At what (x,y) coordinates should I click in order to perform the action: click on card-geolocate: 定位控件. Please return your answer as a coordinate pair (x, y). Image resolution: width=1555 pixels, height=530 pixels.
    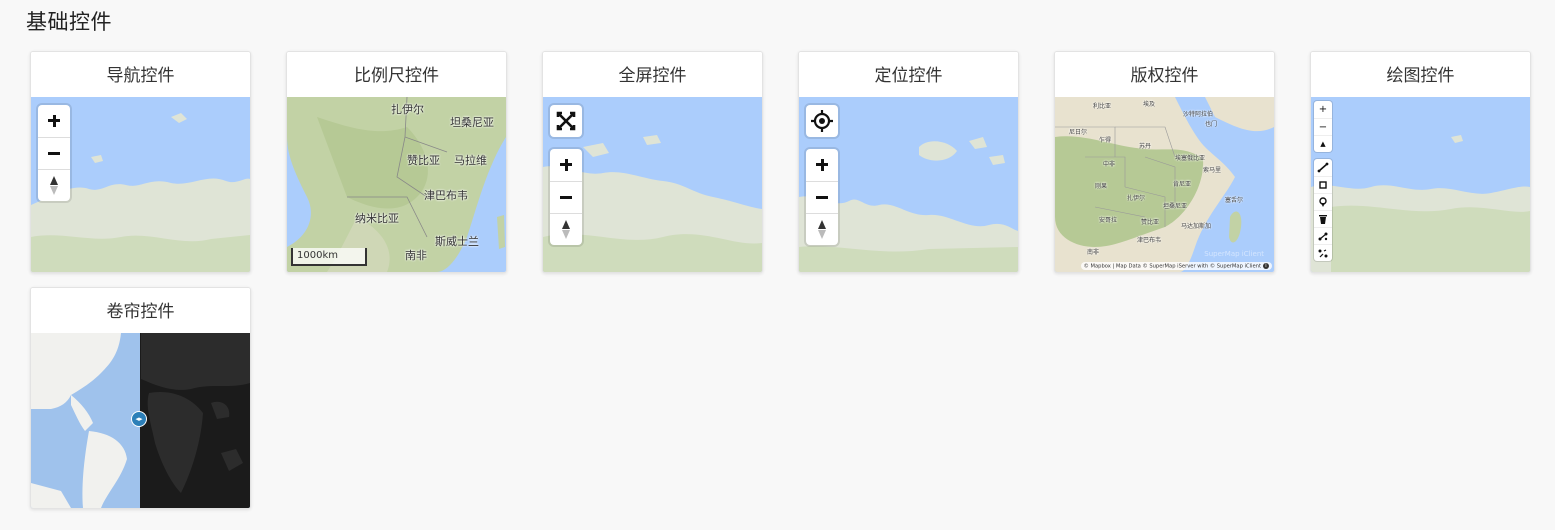
    Looking at the image, I should click on (908, 162).